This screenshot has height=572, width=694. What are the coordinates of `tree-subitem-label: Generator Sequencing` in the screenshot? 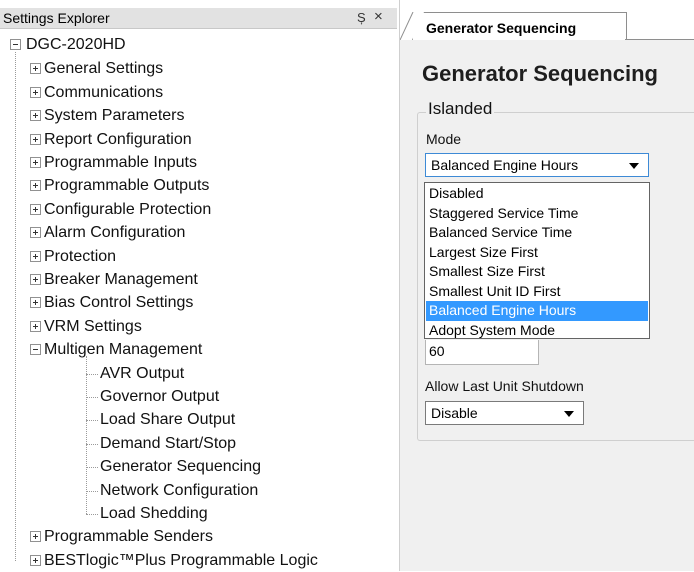 It's located at (180, 467).